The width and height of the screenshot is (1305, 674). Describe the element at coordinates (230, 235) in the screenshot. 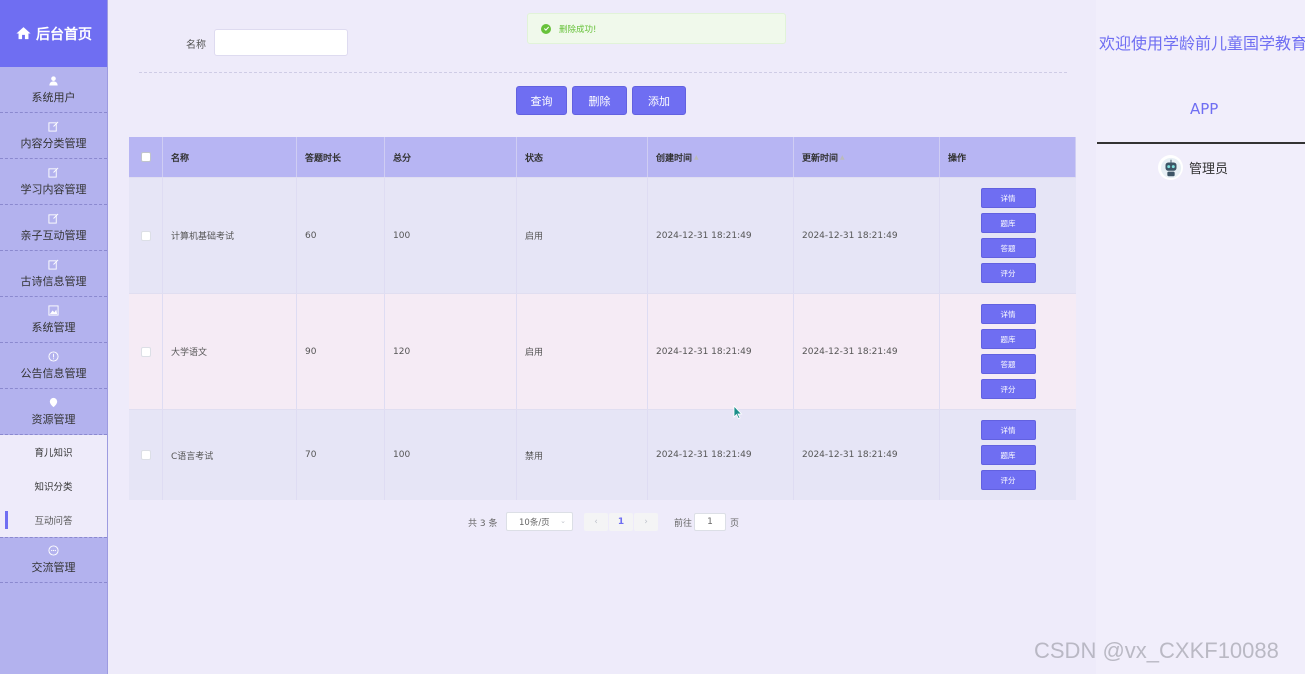

I see `cell-name: 计算机基础考试` at that location.